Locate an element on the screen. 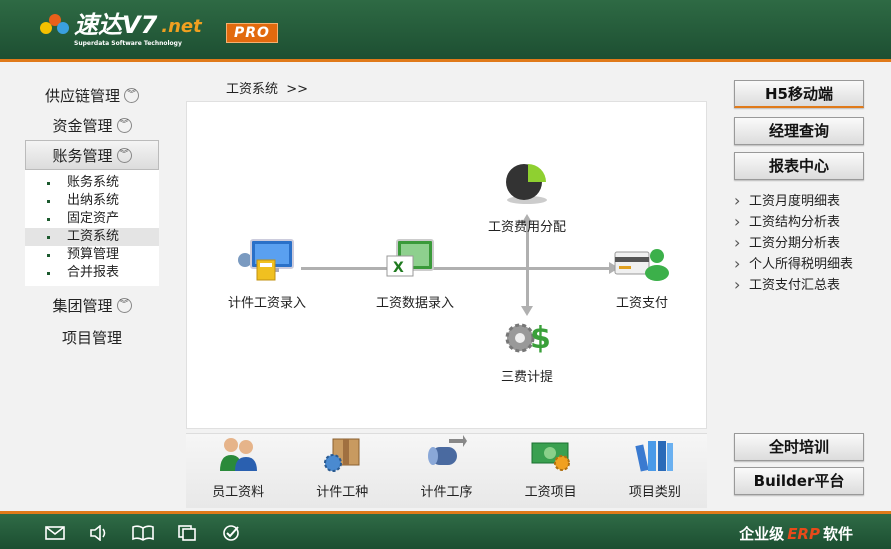  salary-item-button: 工资项目 is located at coordinates (551, 467).